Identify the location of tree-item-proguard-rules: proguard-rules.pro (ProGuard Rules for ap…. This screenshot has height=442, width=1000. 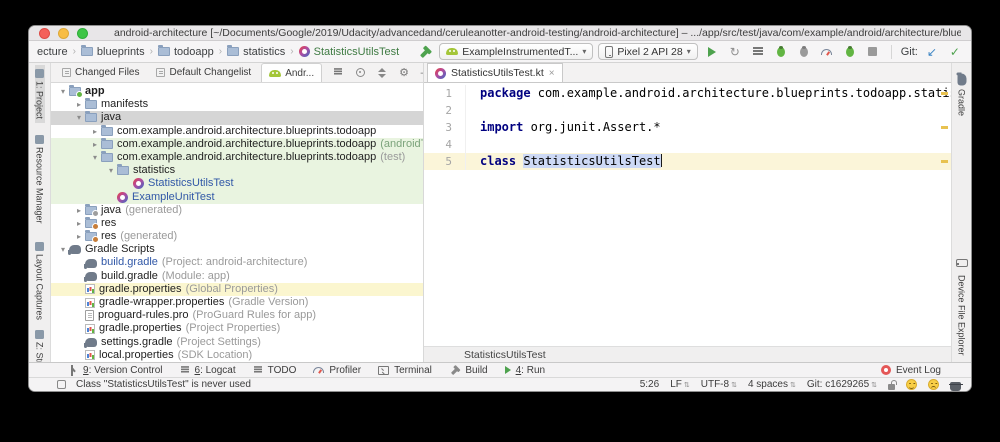
(237, 315).